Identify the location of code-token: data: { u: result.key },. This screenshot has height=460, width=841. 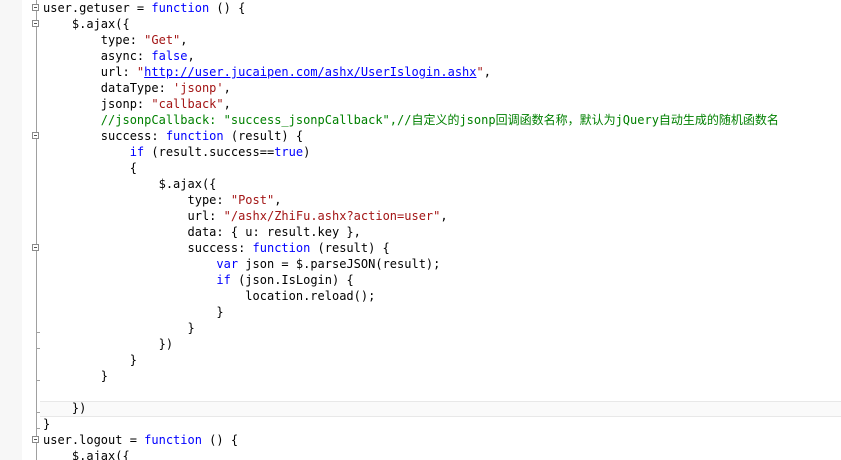
(202, 232).